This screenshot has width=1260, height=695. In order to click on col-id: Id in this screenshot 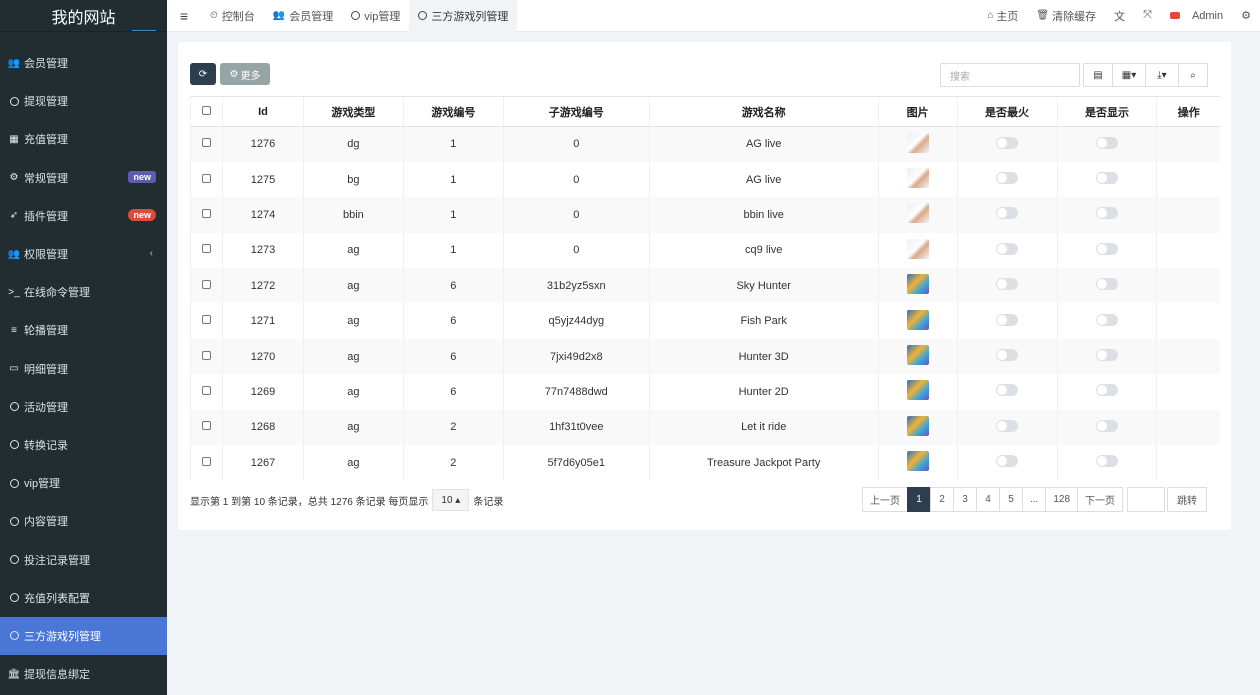, I will do `click(262, 111)`.